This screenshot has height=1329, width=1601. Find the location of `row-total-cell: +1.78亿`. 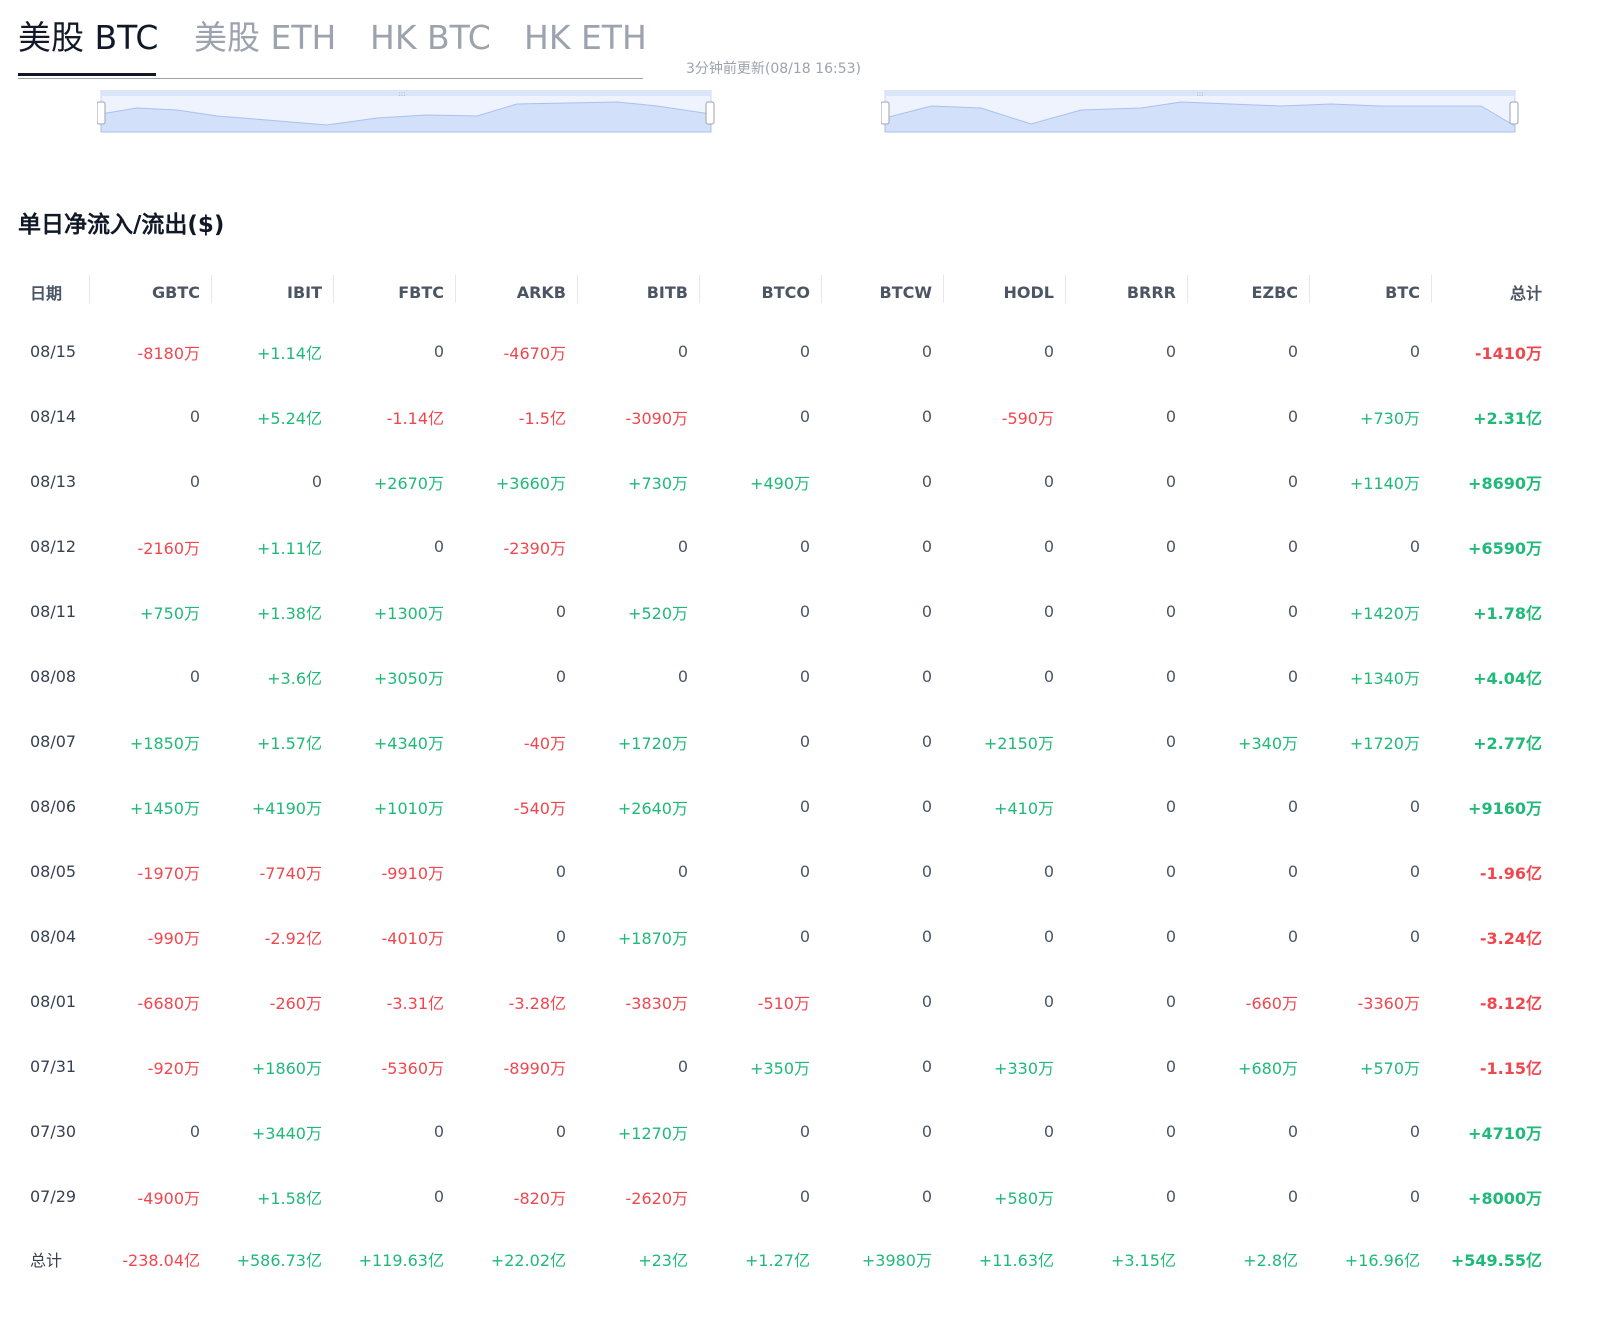

row-total-cell: +1.78亿 is located at coordinates (1507, 613).